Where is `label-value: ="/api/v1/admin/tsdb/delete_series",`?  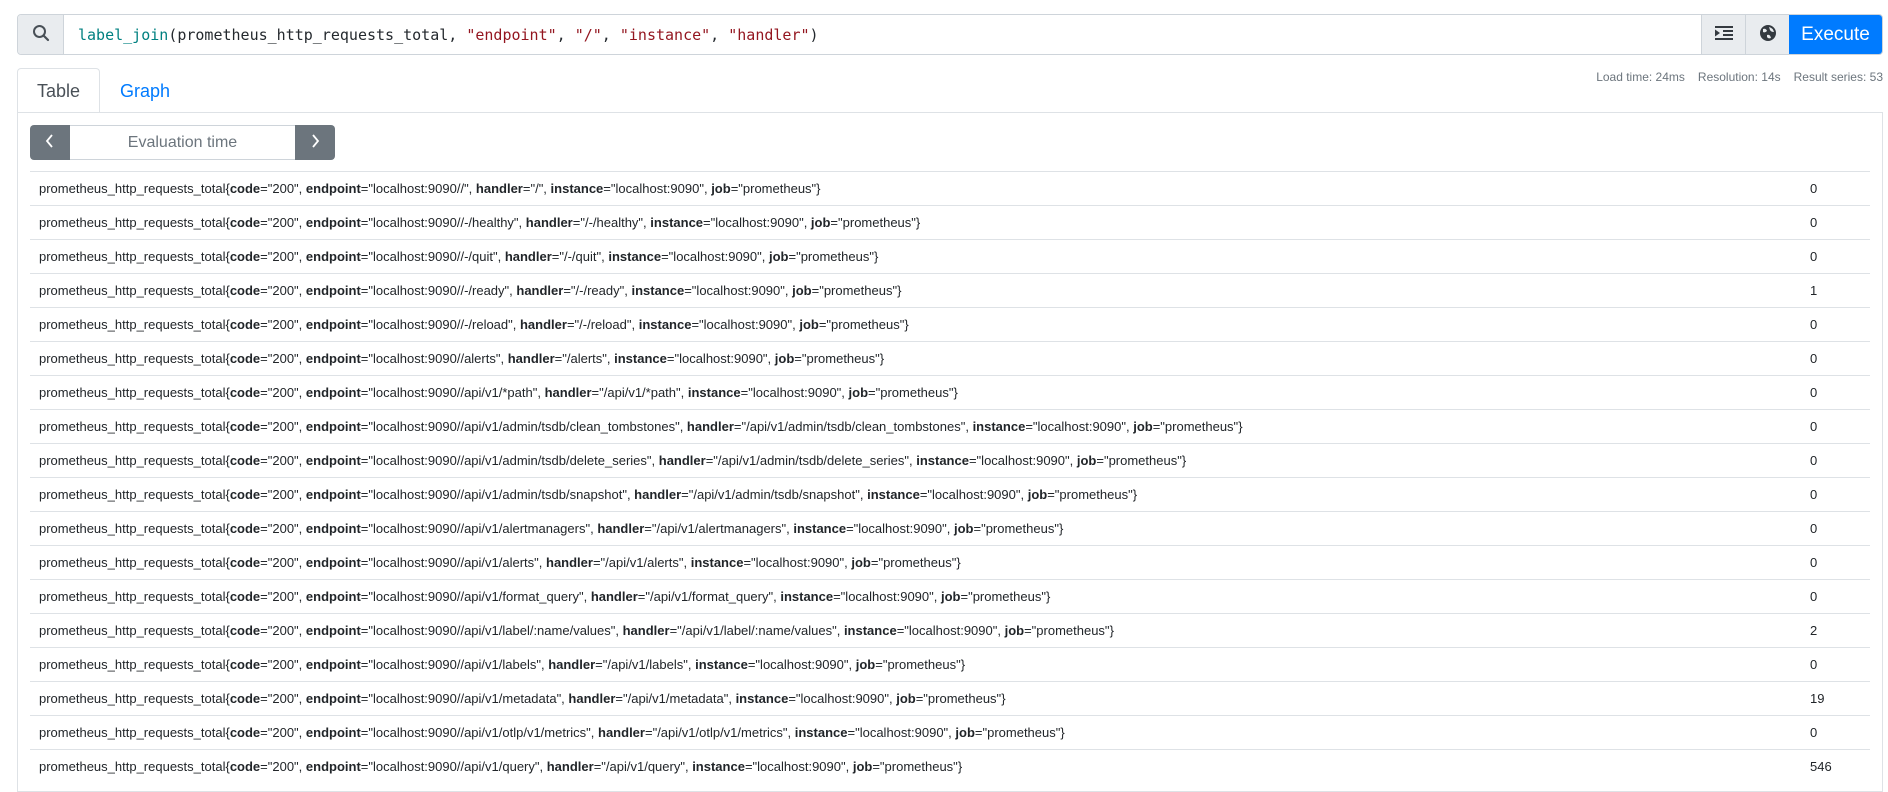
label-value: ="/api/v1/admin/tsdb/delete_series", is located at coordinates (811, 460).